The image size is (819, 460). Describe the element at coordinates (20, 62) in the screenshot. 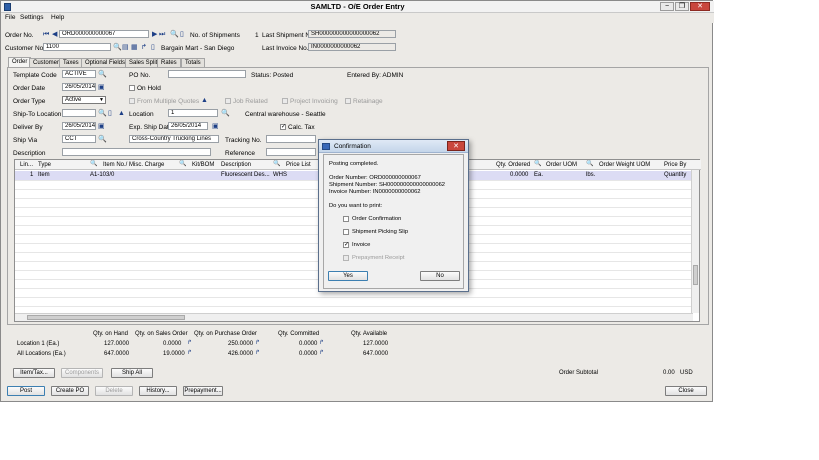

I see `tab-order: Order` at that location.